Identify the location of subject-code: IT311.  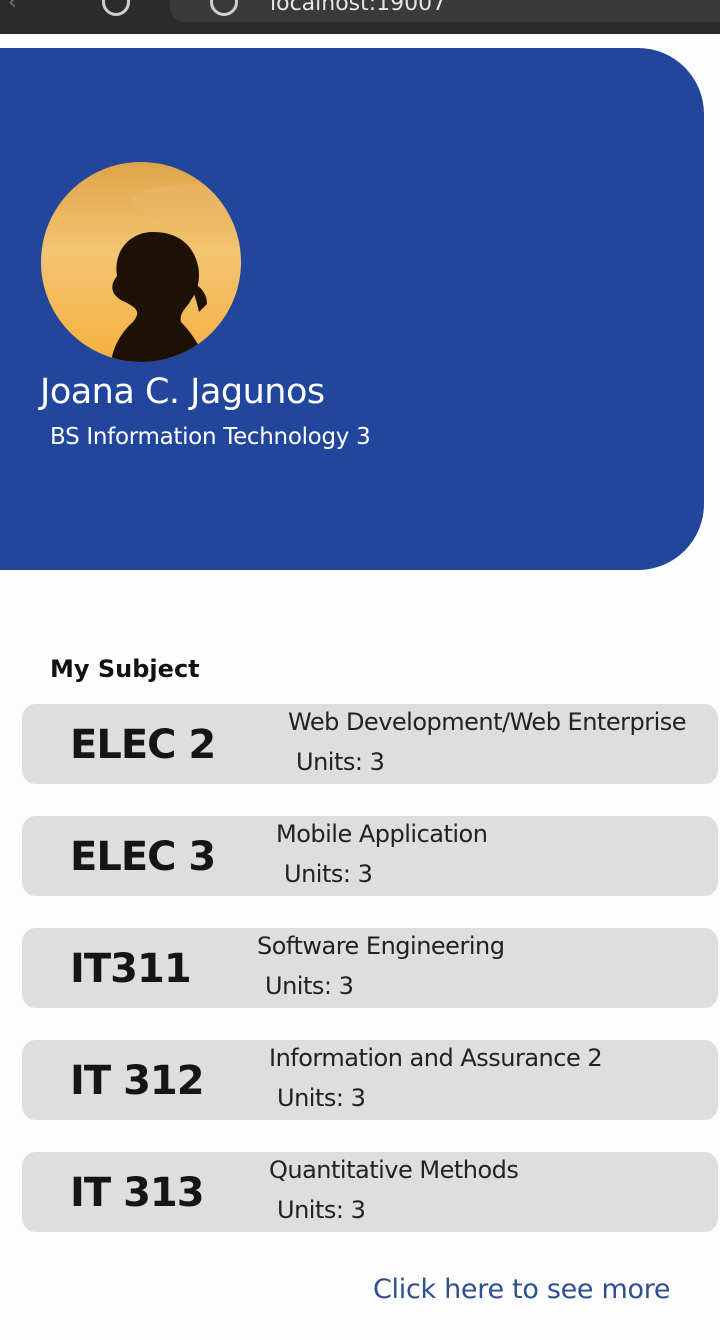
(131, 969).